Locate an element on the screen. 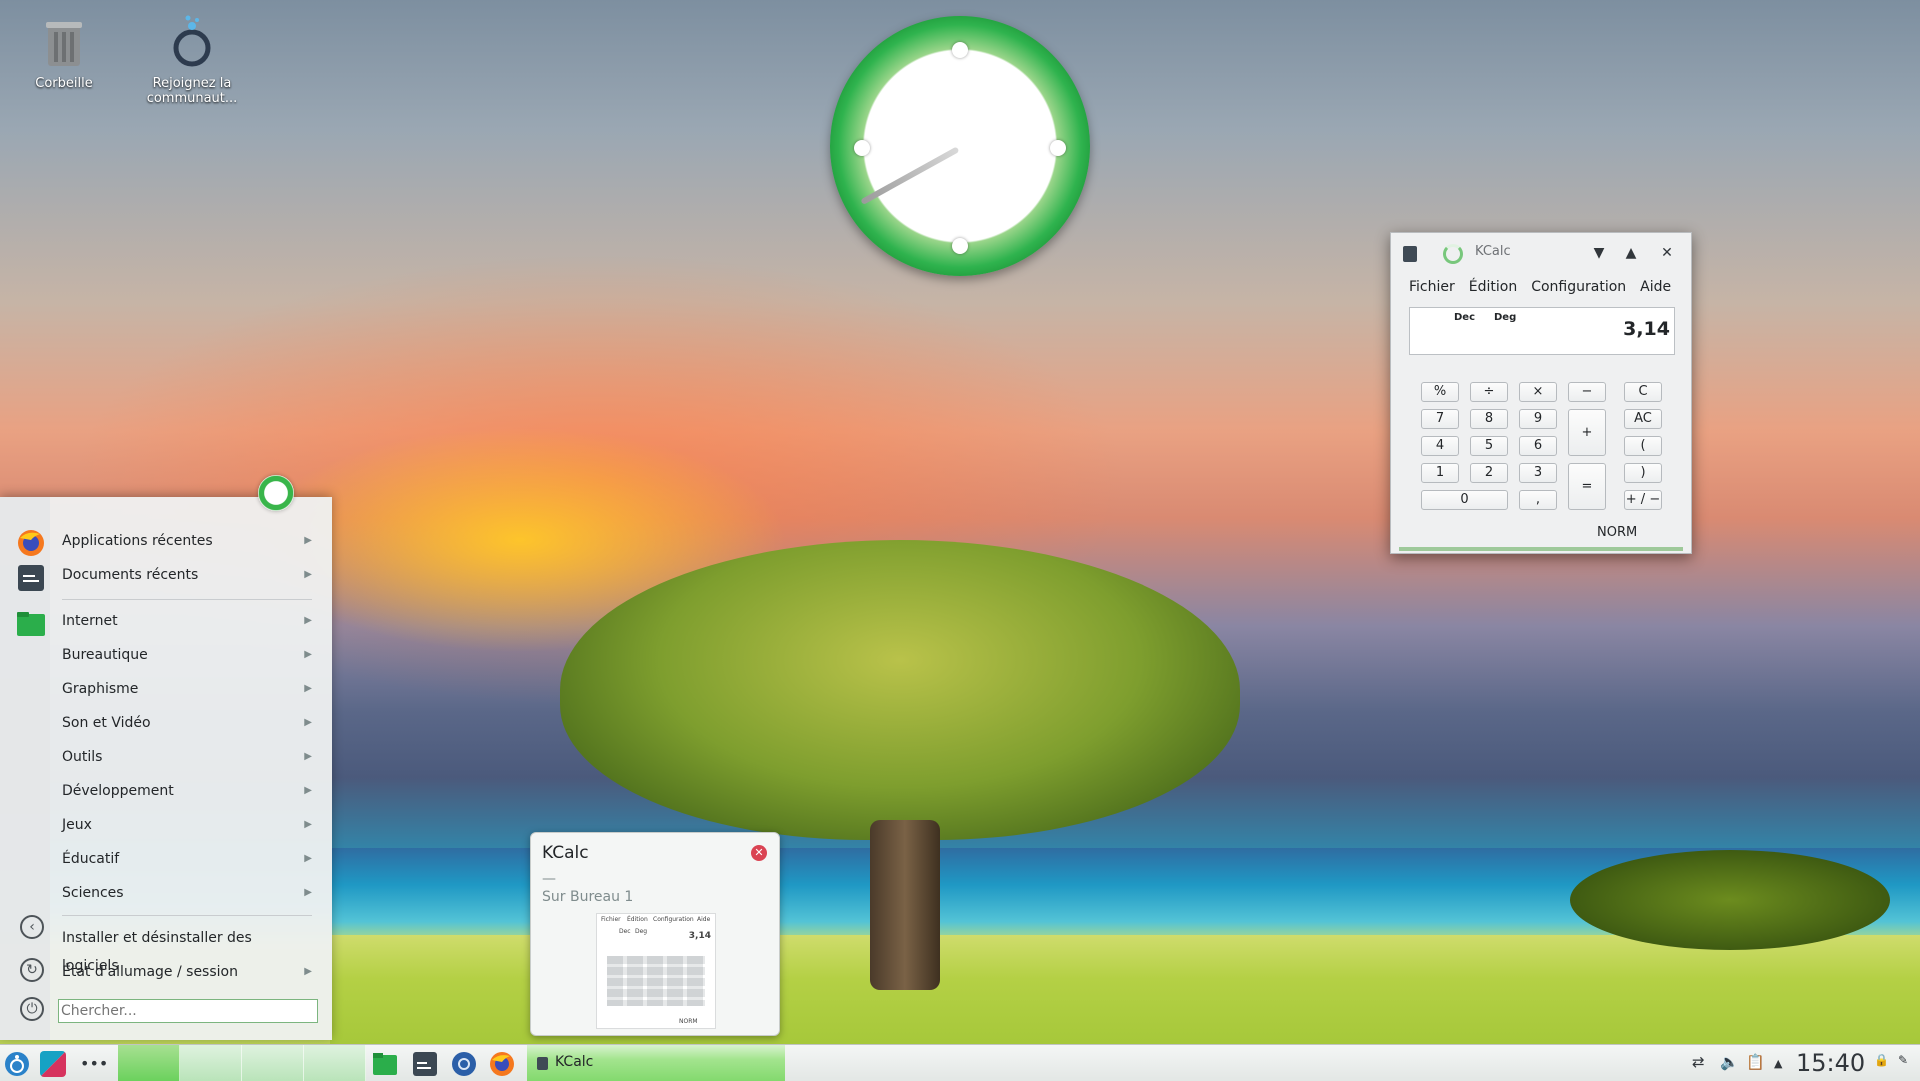 The width and height of the screenshot is (1920, 1081). community-icon is located at coordinates (192, 41).